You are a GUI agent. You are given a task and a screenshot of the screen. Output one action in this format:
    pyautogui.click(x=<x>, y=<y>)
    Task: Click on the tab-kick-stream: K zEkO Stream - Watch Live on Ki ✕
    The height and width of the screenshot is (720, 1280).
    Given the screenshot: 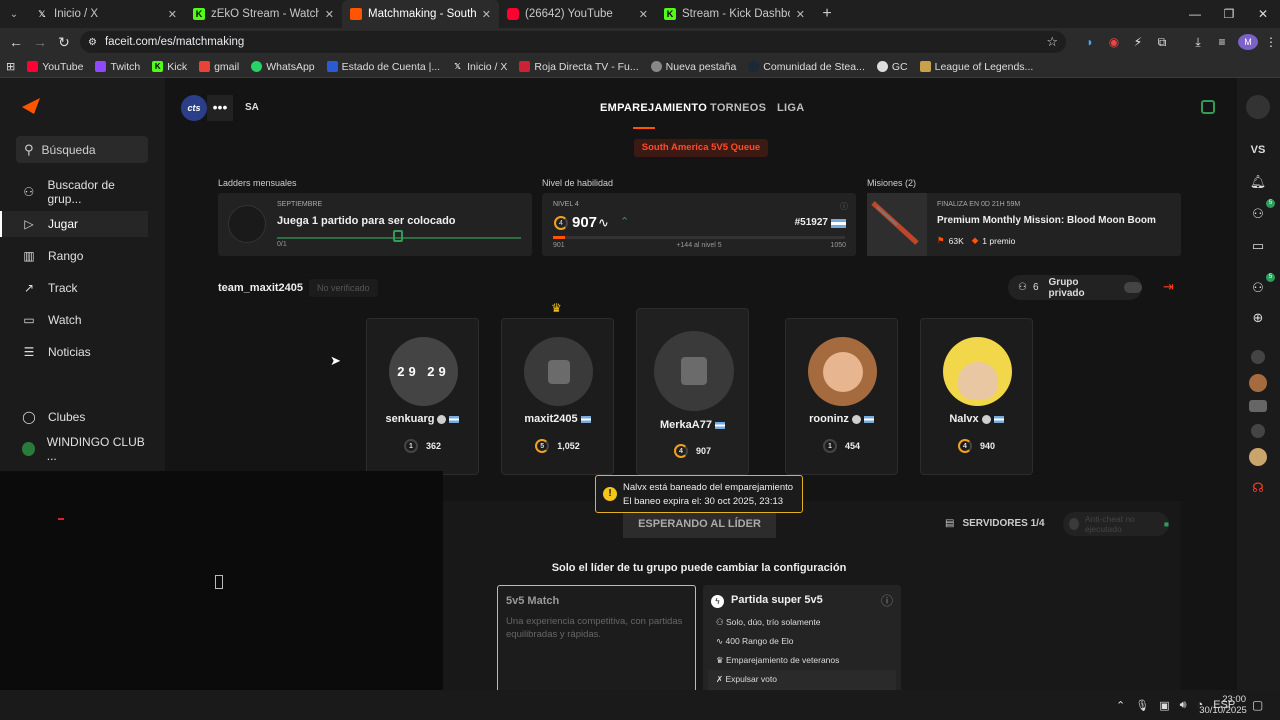 What is the action you would take?
    pyautogui.click(x=263, y=14)
    